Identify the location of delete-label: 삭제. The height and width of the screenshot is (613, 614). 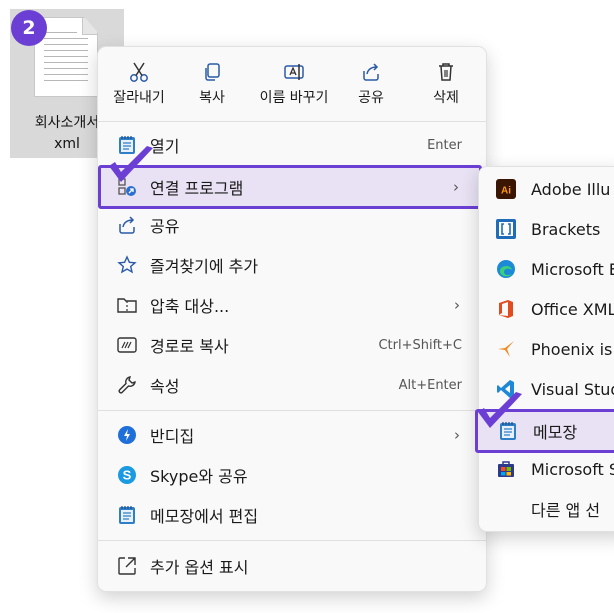
(446, 98).